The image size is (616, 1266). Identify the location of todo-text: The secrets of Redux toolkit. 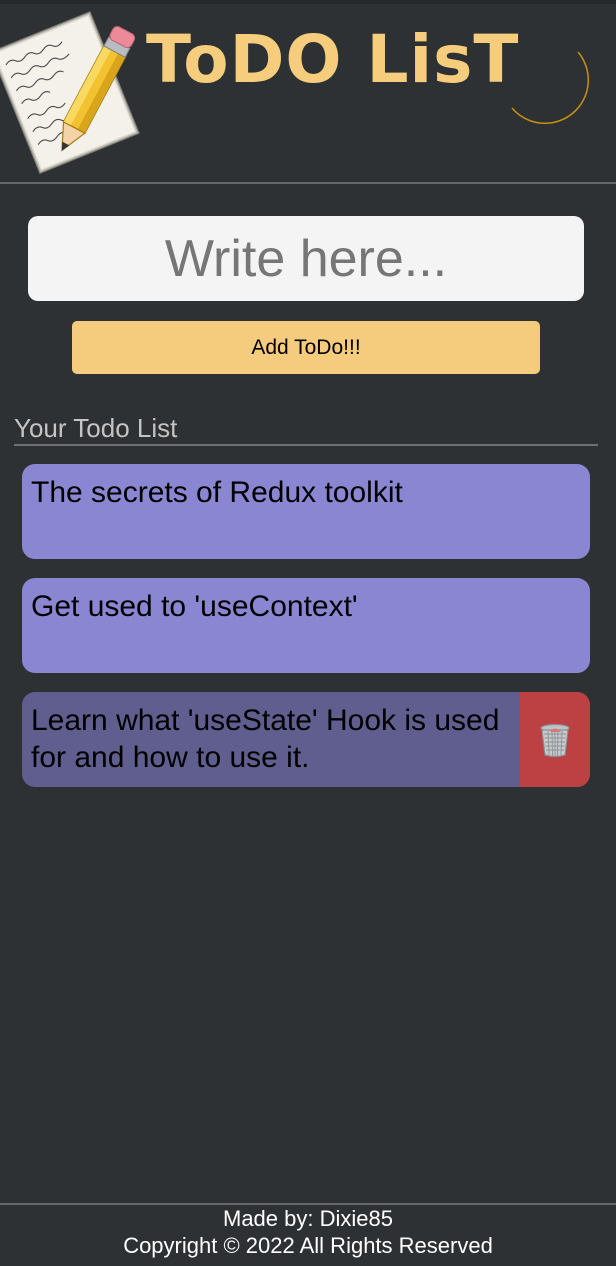
(217, 492).